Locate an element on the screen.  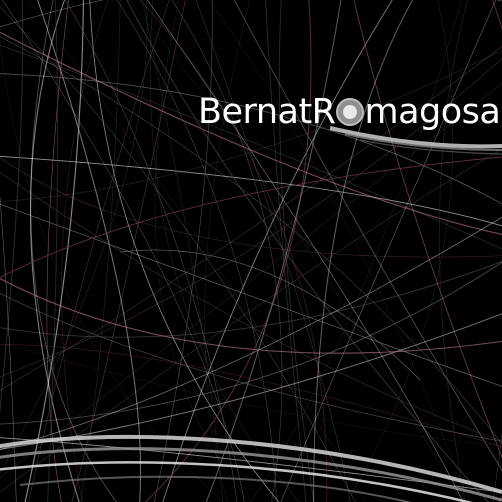
logo-text-last: magosa is located at coordinates (432, 112).